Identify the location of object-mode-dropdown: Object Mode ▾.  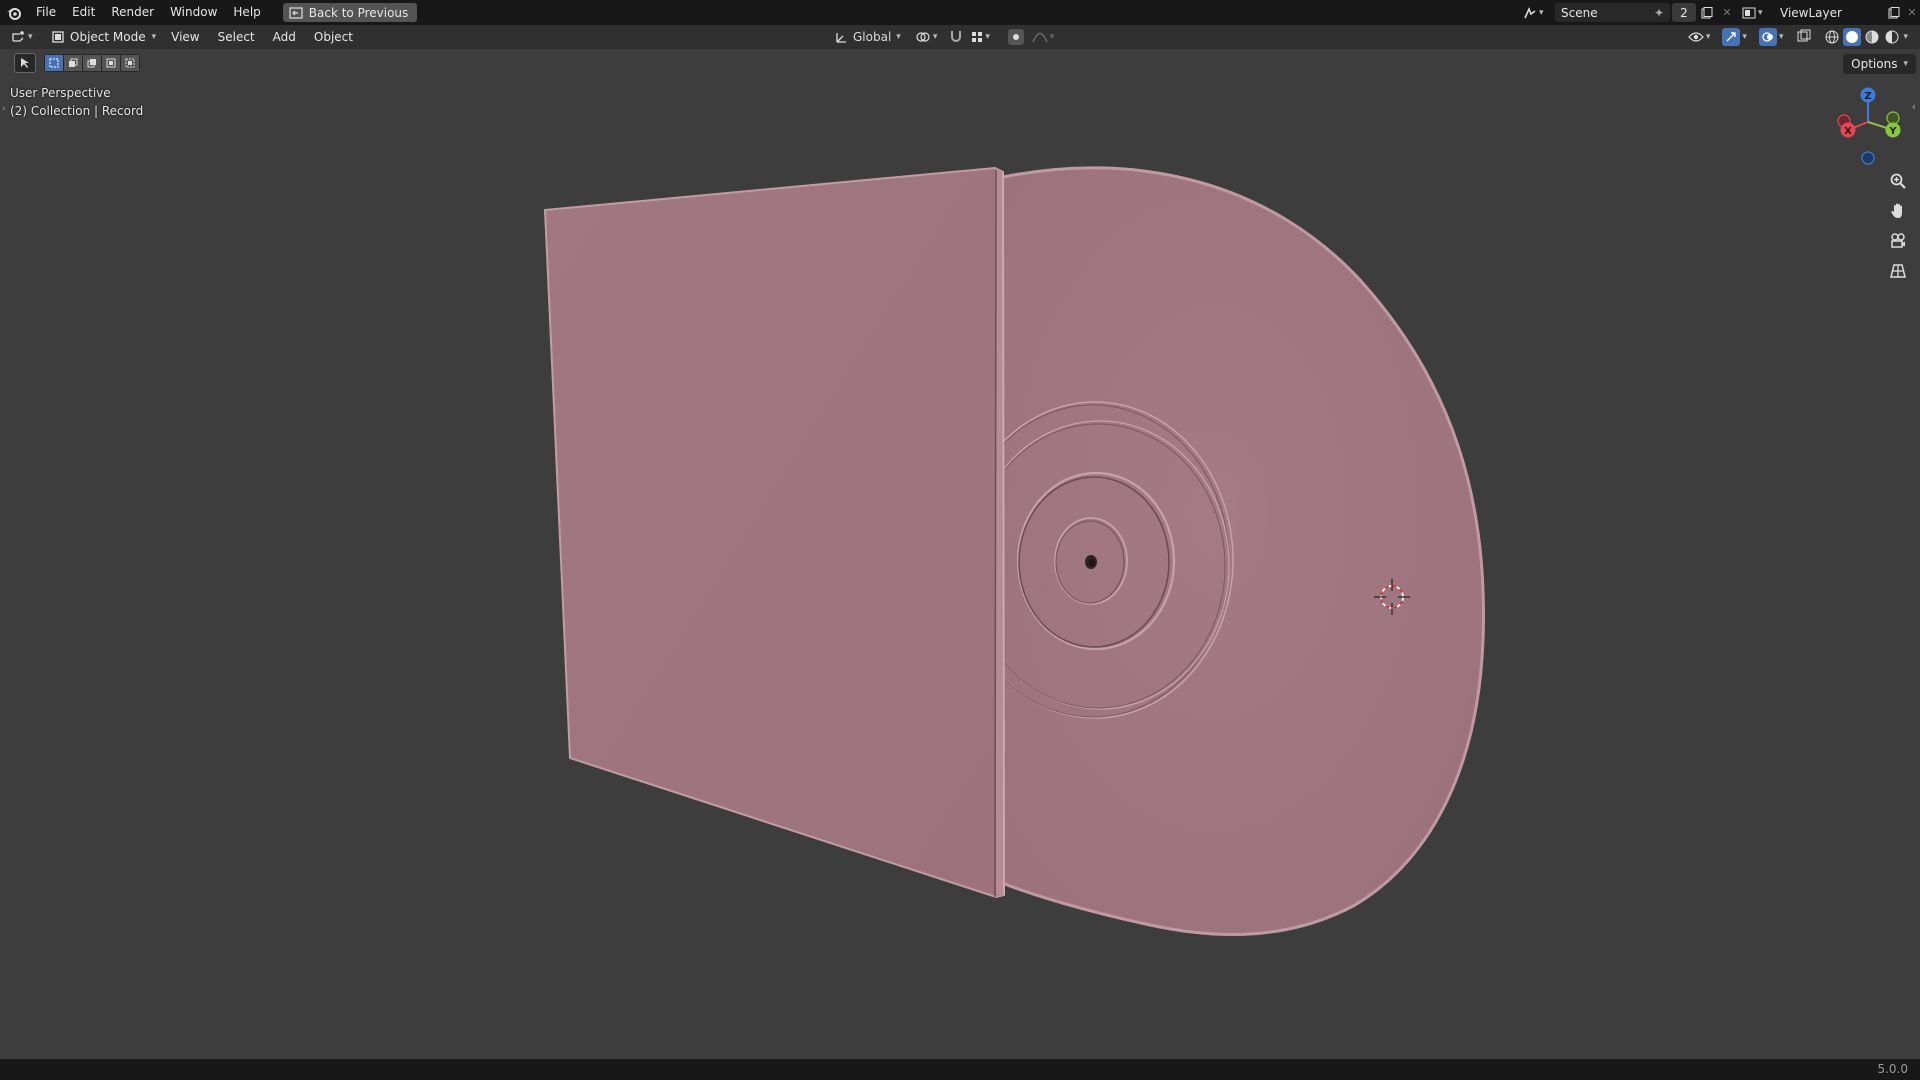
(104, 37).